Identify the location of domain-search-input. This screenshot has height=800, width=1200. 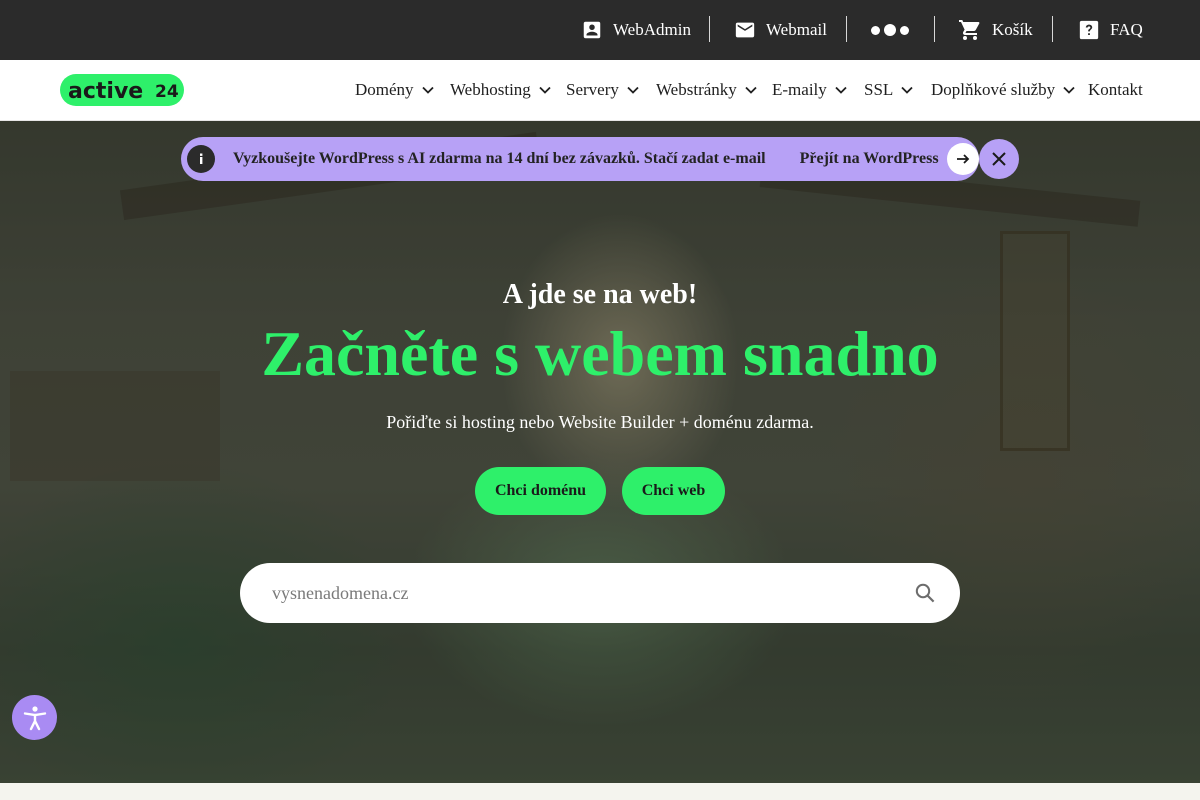
(582, 593).